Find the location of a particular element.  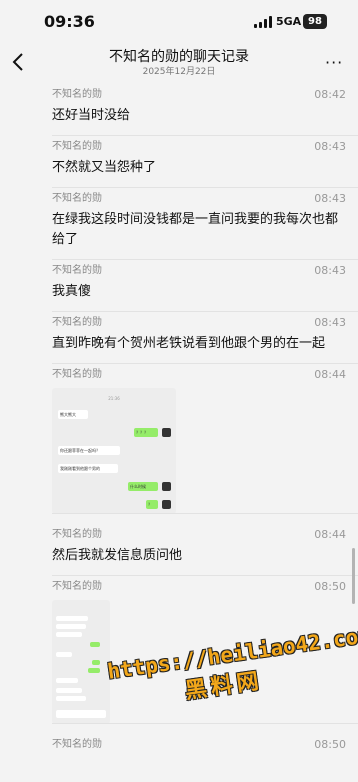

screenshot-bubble: 你还跟菲菲在一起吗？ is located at coordinates (89, 450).